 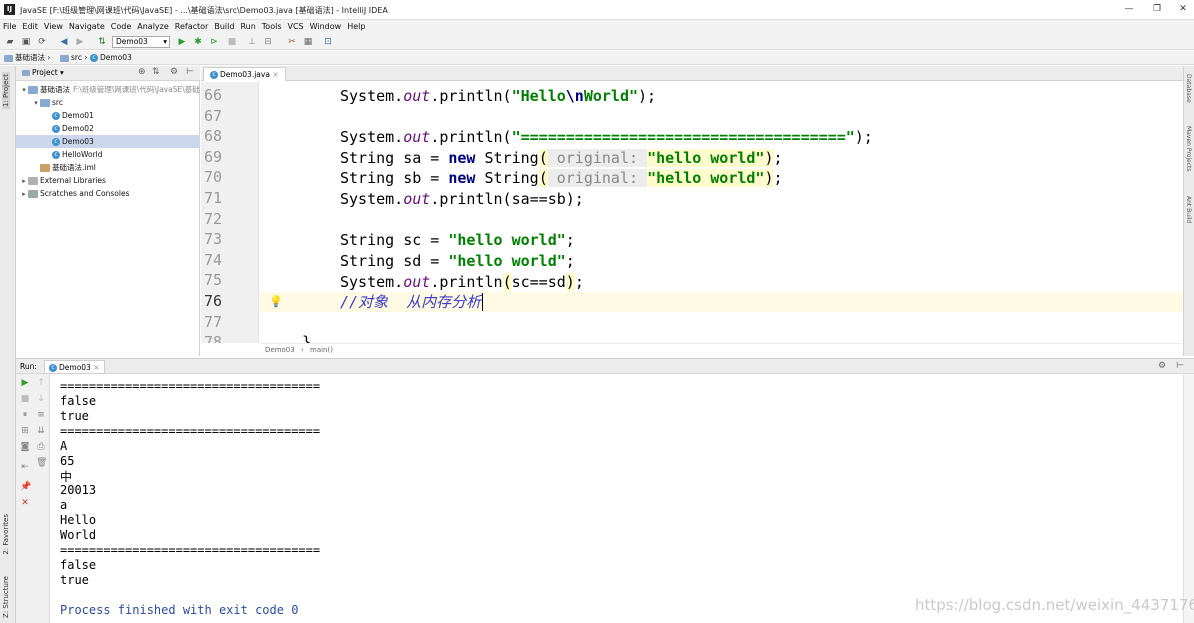 I want to click on console-scrollbar, so click(x=1188, y=498).